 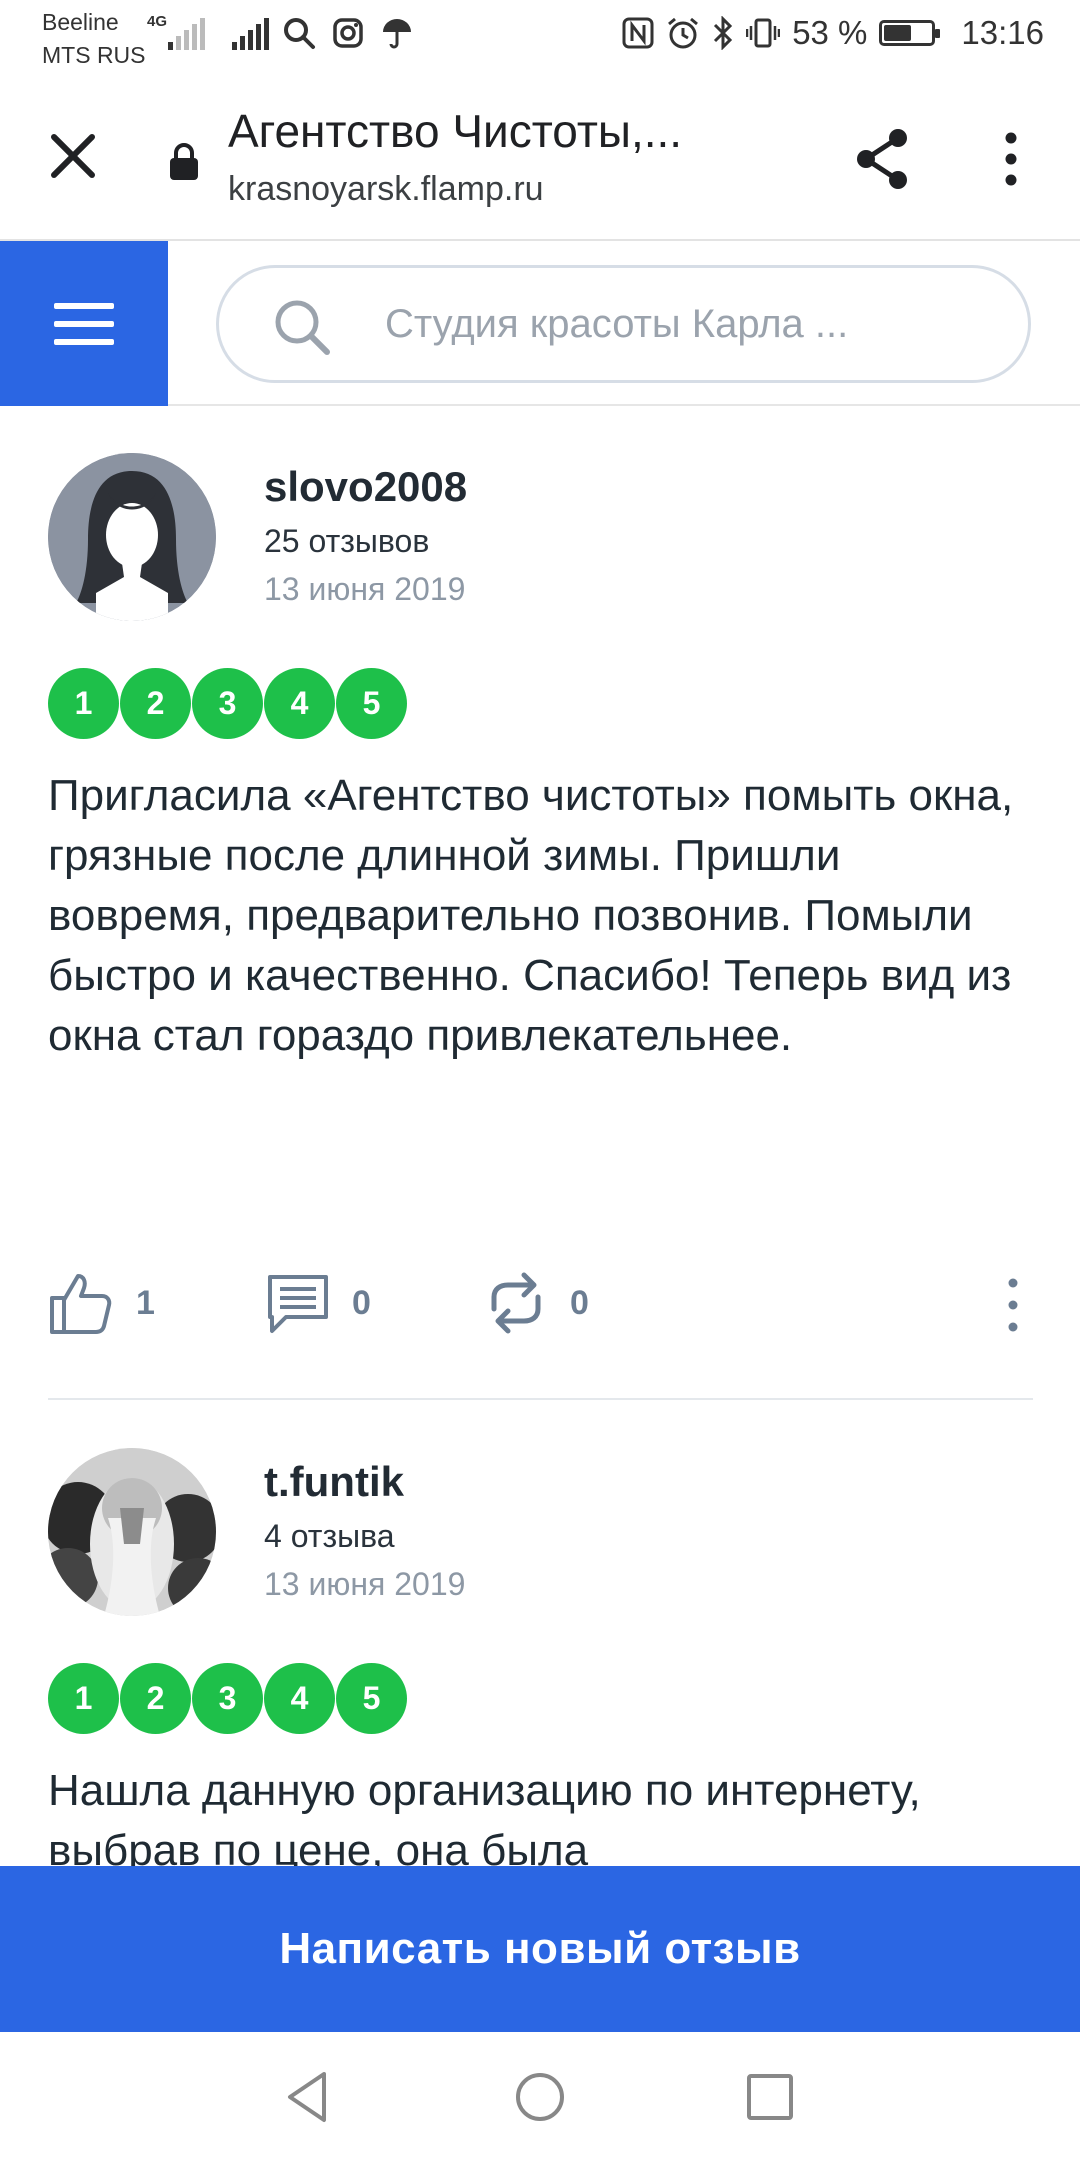 I want to click on status-right: 53 % 13:16, so click(x=833, y=33).